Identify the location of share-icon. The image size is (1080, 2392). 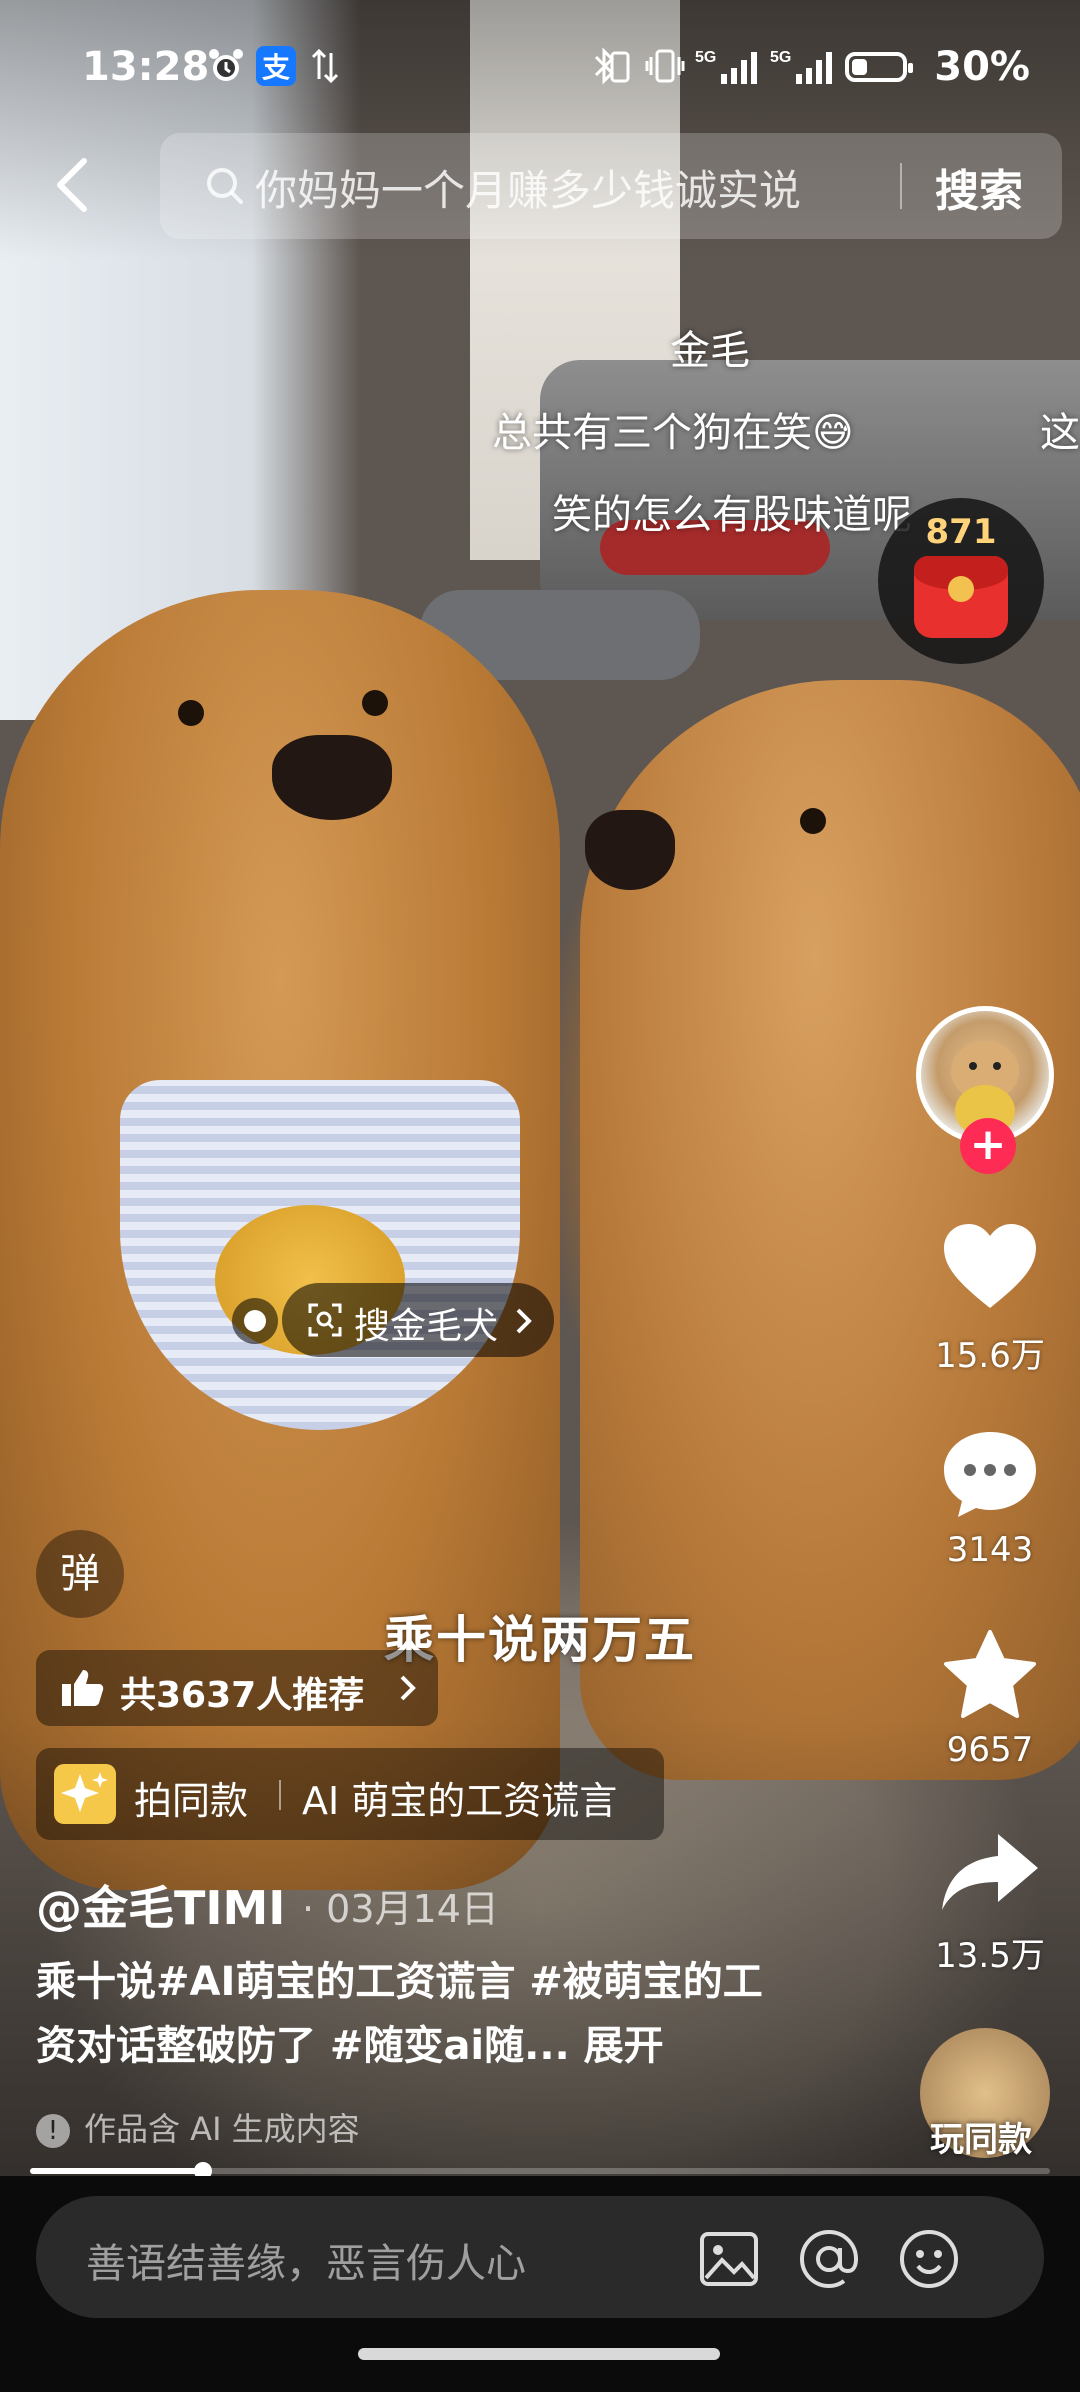
(990, 1872).